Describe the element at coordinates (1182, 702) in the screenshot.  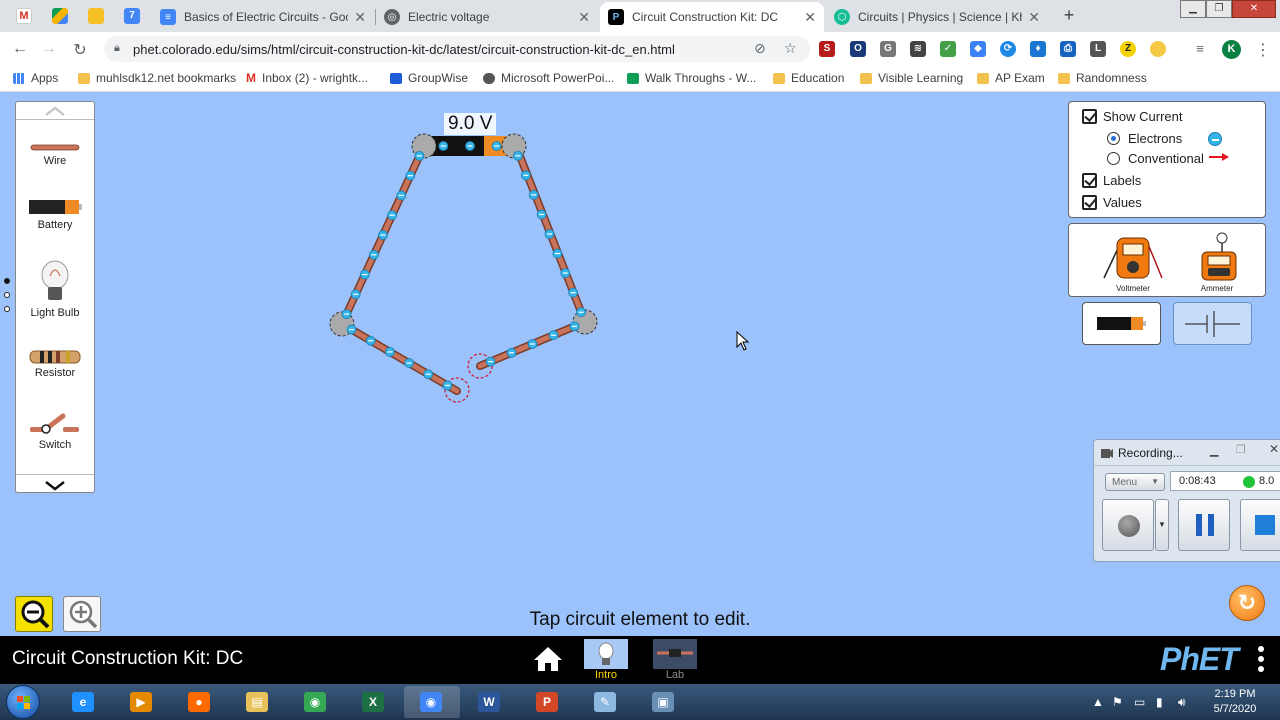
I see `volume-icon: 🔊︎` at that location.